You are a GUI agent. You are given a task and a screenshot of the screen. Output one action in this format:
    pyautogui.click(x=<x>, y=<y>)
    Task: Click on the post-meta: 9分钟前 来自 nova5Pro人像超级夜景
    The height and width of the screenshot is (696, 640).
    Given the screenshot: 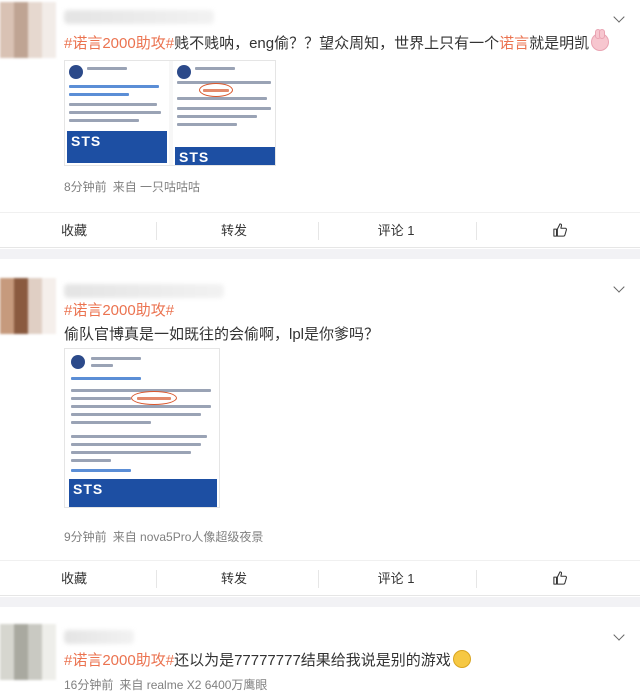 What is the action you would take?
    pyautogui.click(x=163, y=536)
    